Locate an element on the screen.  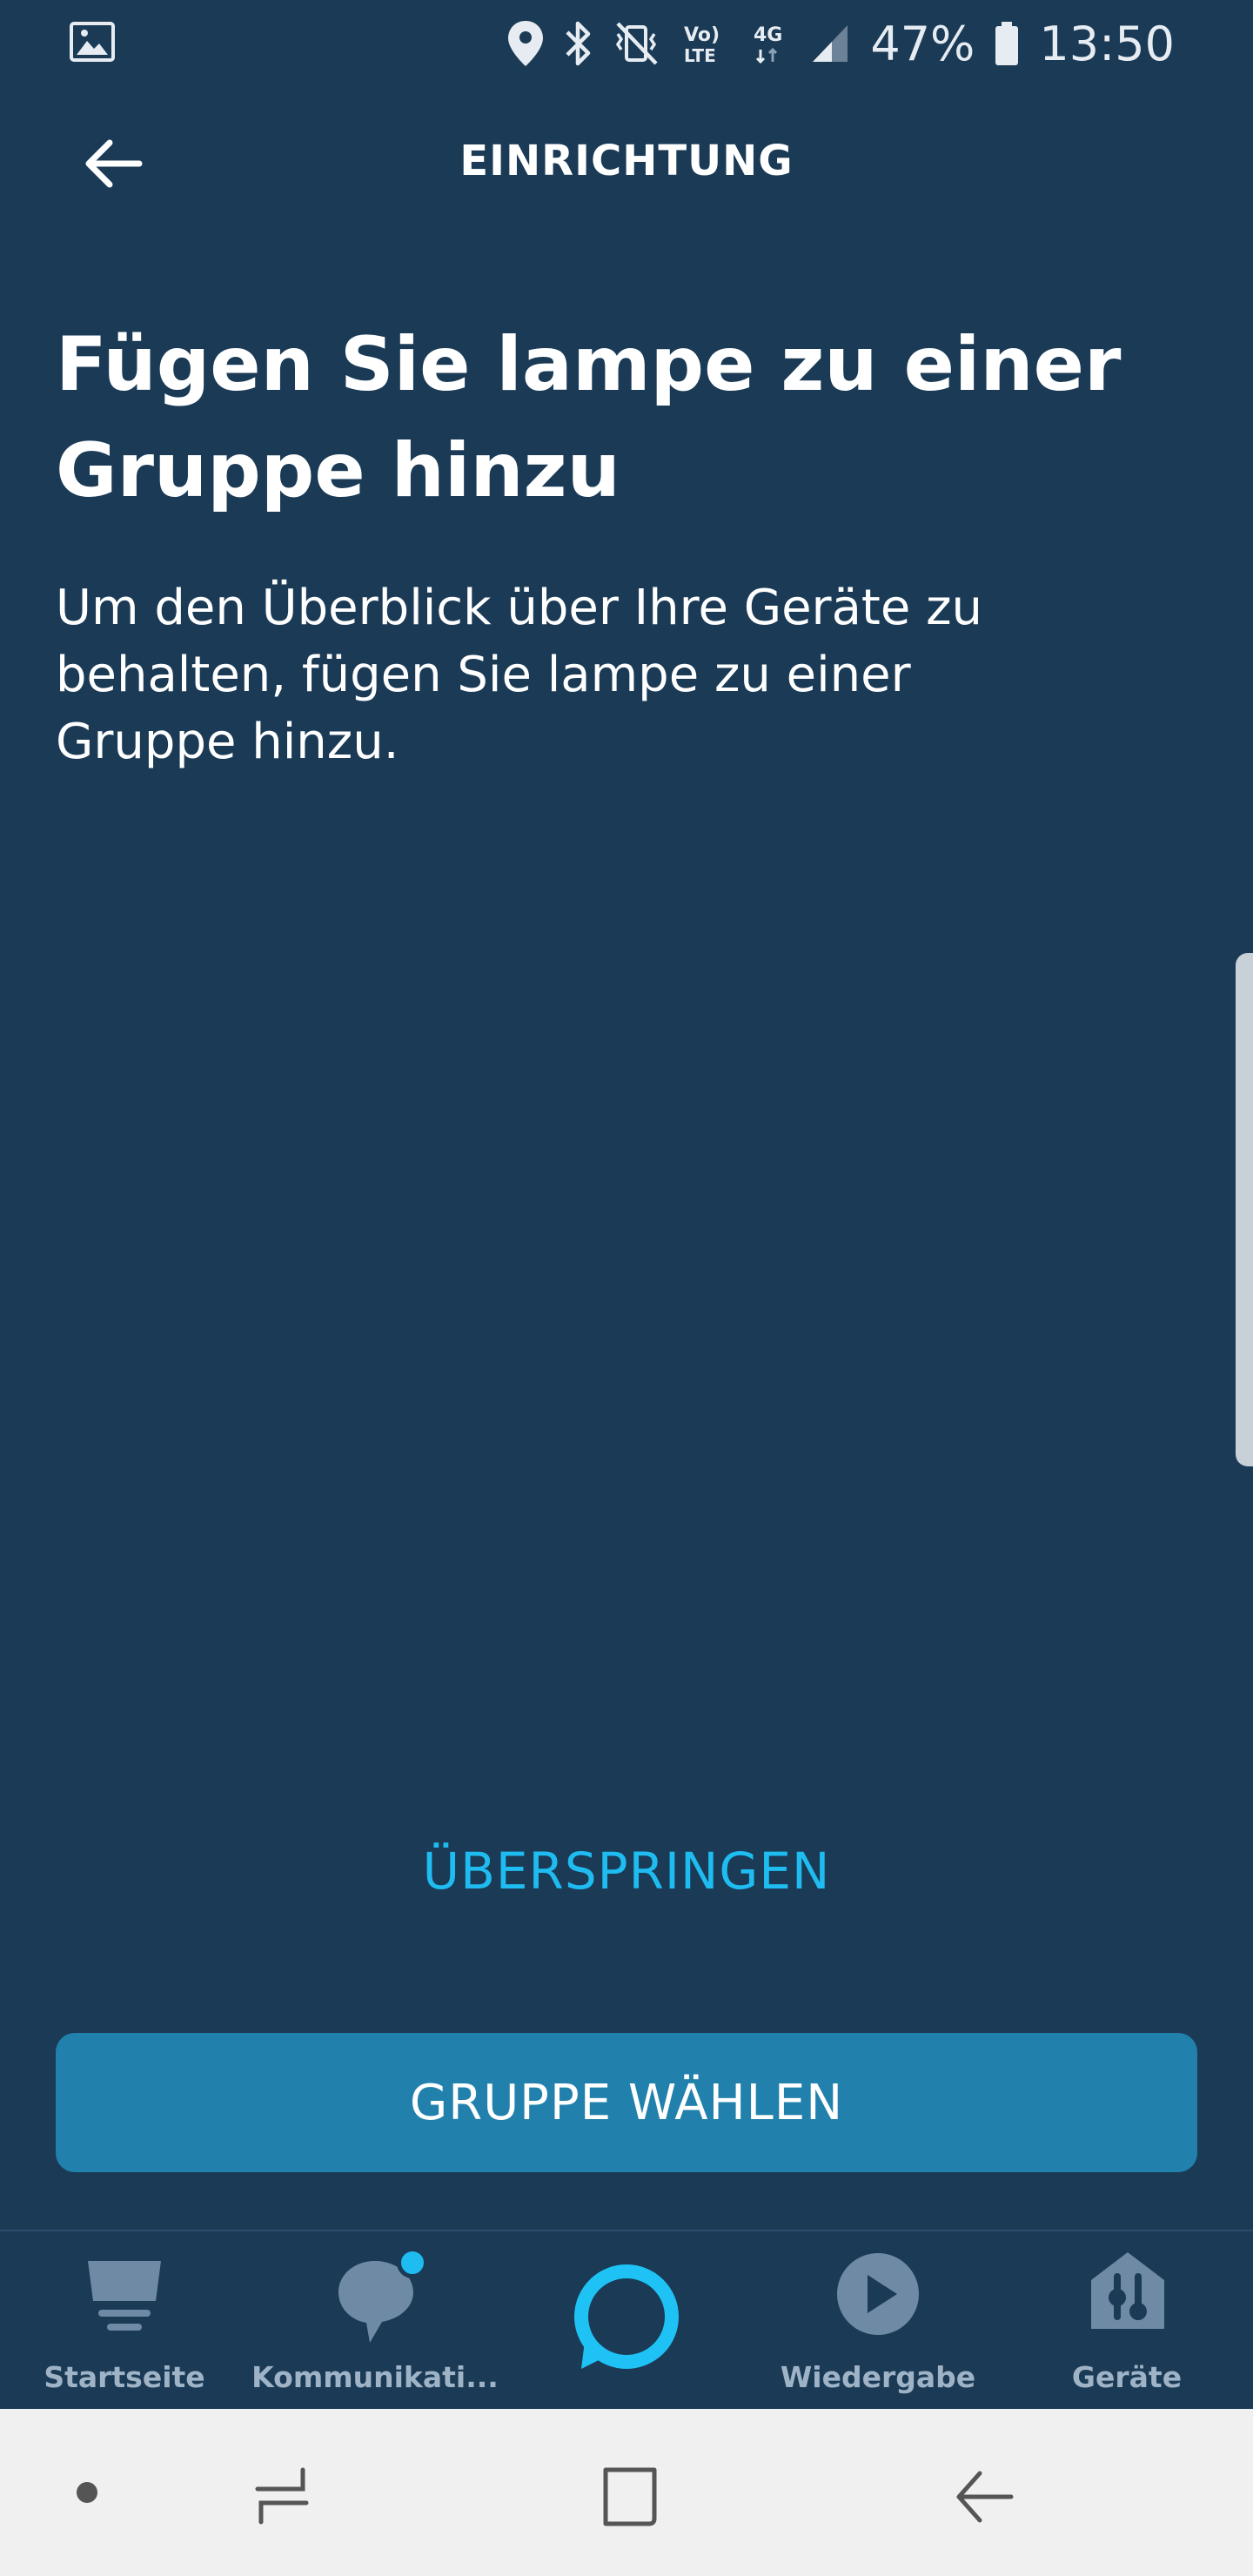
bluetooth-icon is located at coordinates (578, 43).